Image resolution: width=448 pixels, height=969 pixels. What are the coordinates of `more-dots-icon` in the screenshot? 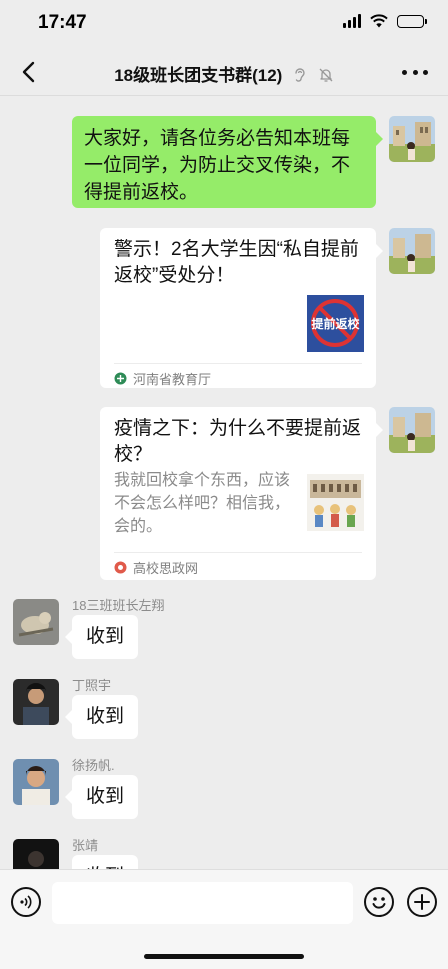 It's located at (404, 72).